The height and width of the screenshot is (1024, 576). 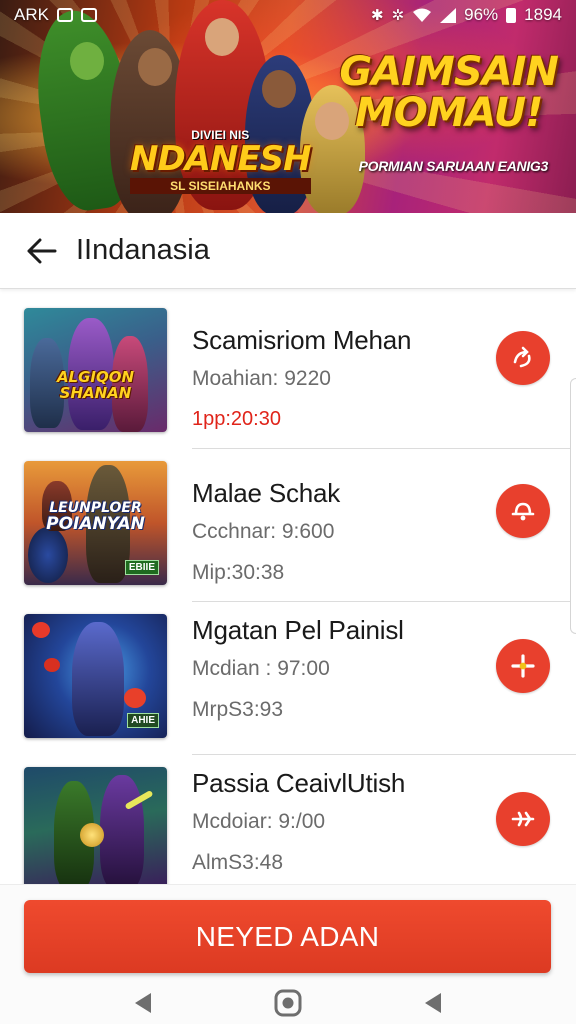 I want to click on game-title: Mgatan Pel Painisl, so click(x=298, y=630).